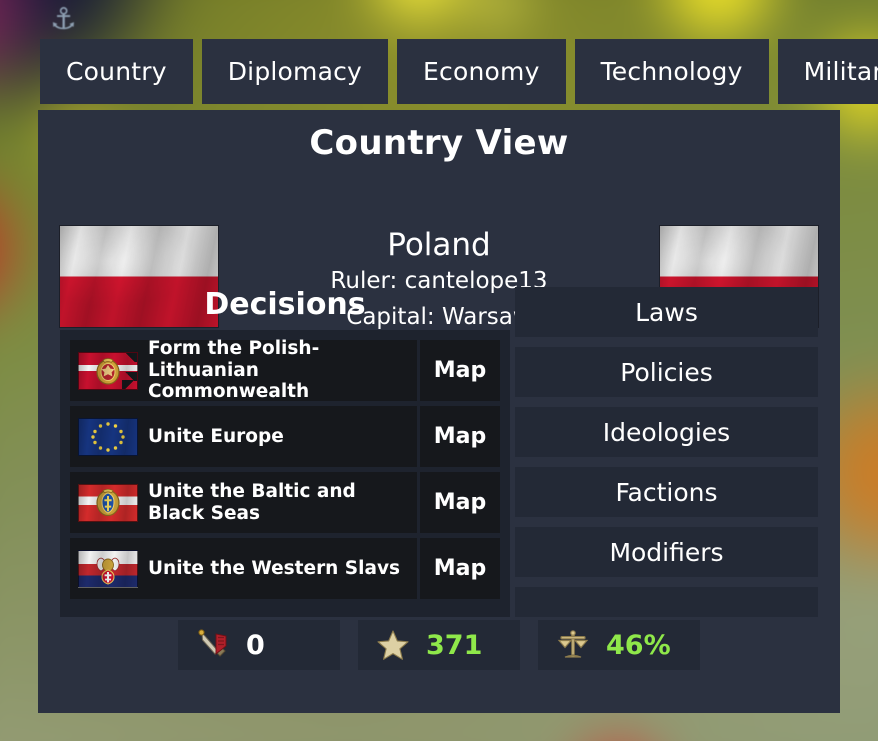  Describe the element at coordinates (481, 71) in the screenshot. I see `tab-economy: Economy` at that location.